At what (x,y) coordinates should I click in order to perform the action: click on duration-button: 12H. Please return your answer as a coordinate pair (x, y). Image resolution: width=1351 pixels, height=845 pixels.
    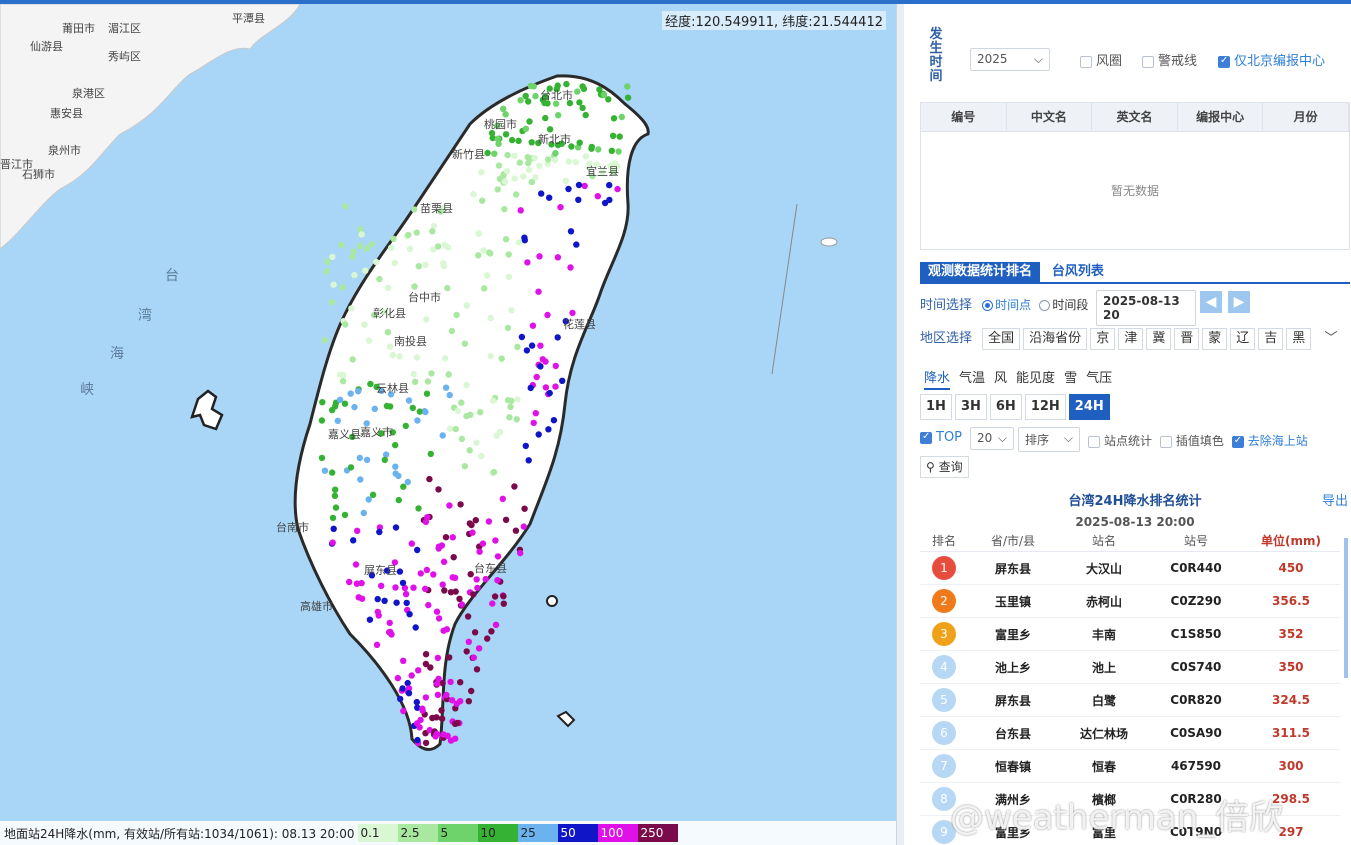
    Looking at the image, I should click on (1045, 407).